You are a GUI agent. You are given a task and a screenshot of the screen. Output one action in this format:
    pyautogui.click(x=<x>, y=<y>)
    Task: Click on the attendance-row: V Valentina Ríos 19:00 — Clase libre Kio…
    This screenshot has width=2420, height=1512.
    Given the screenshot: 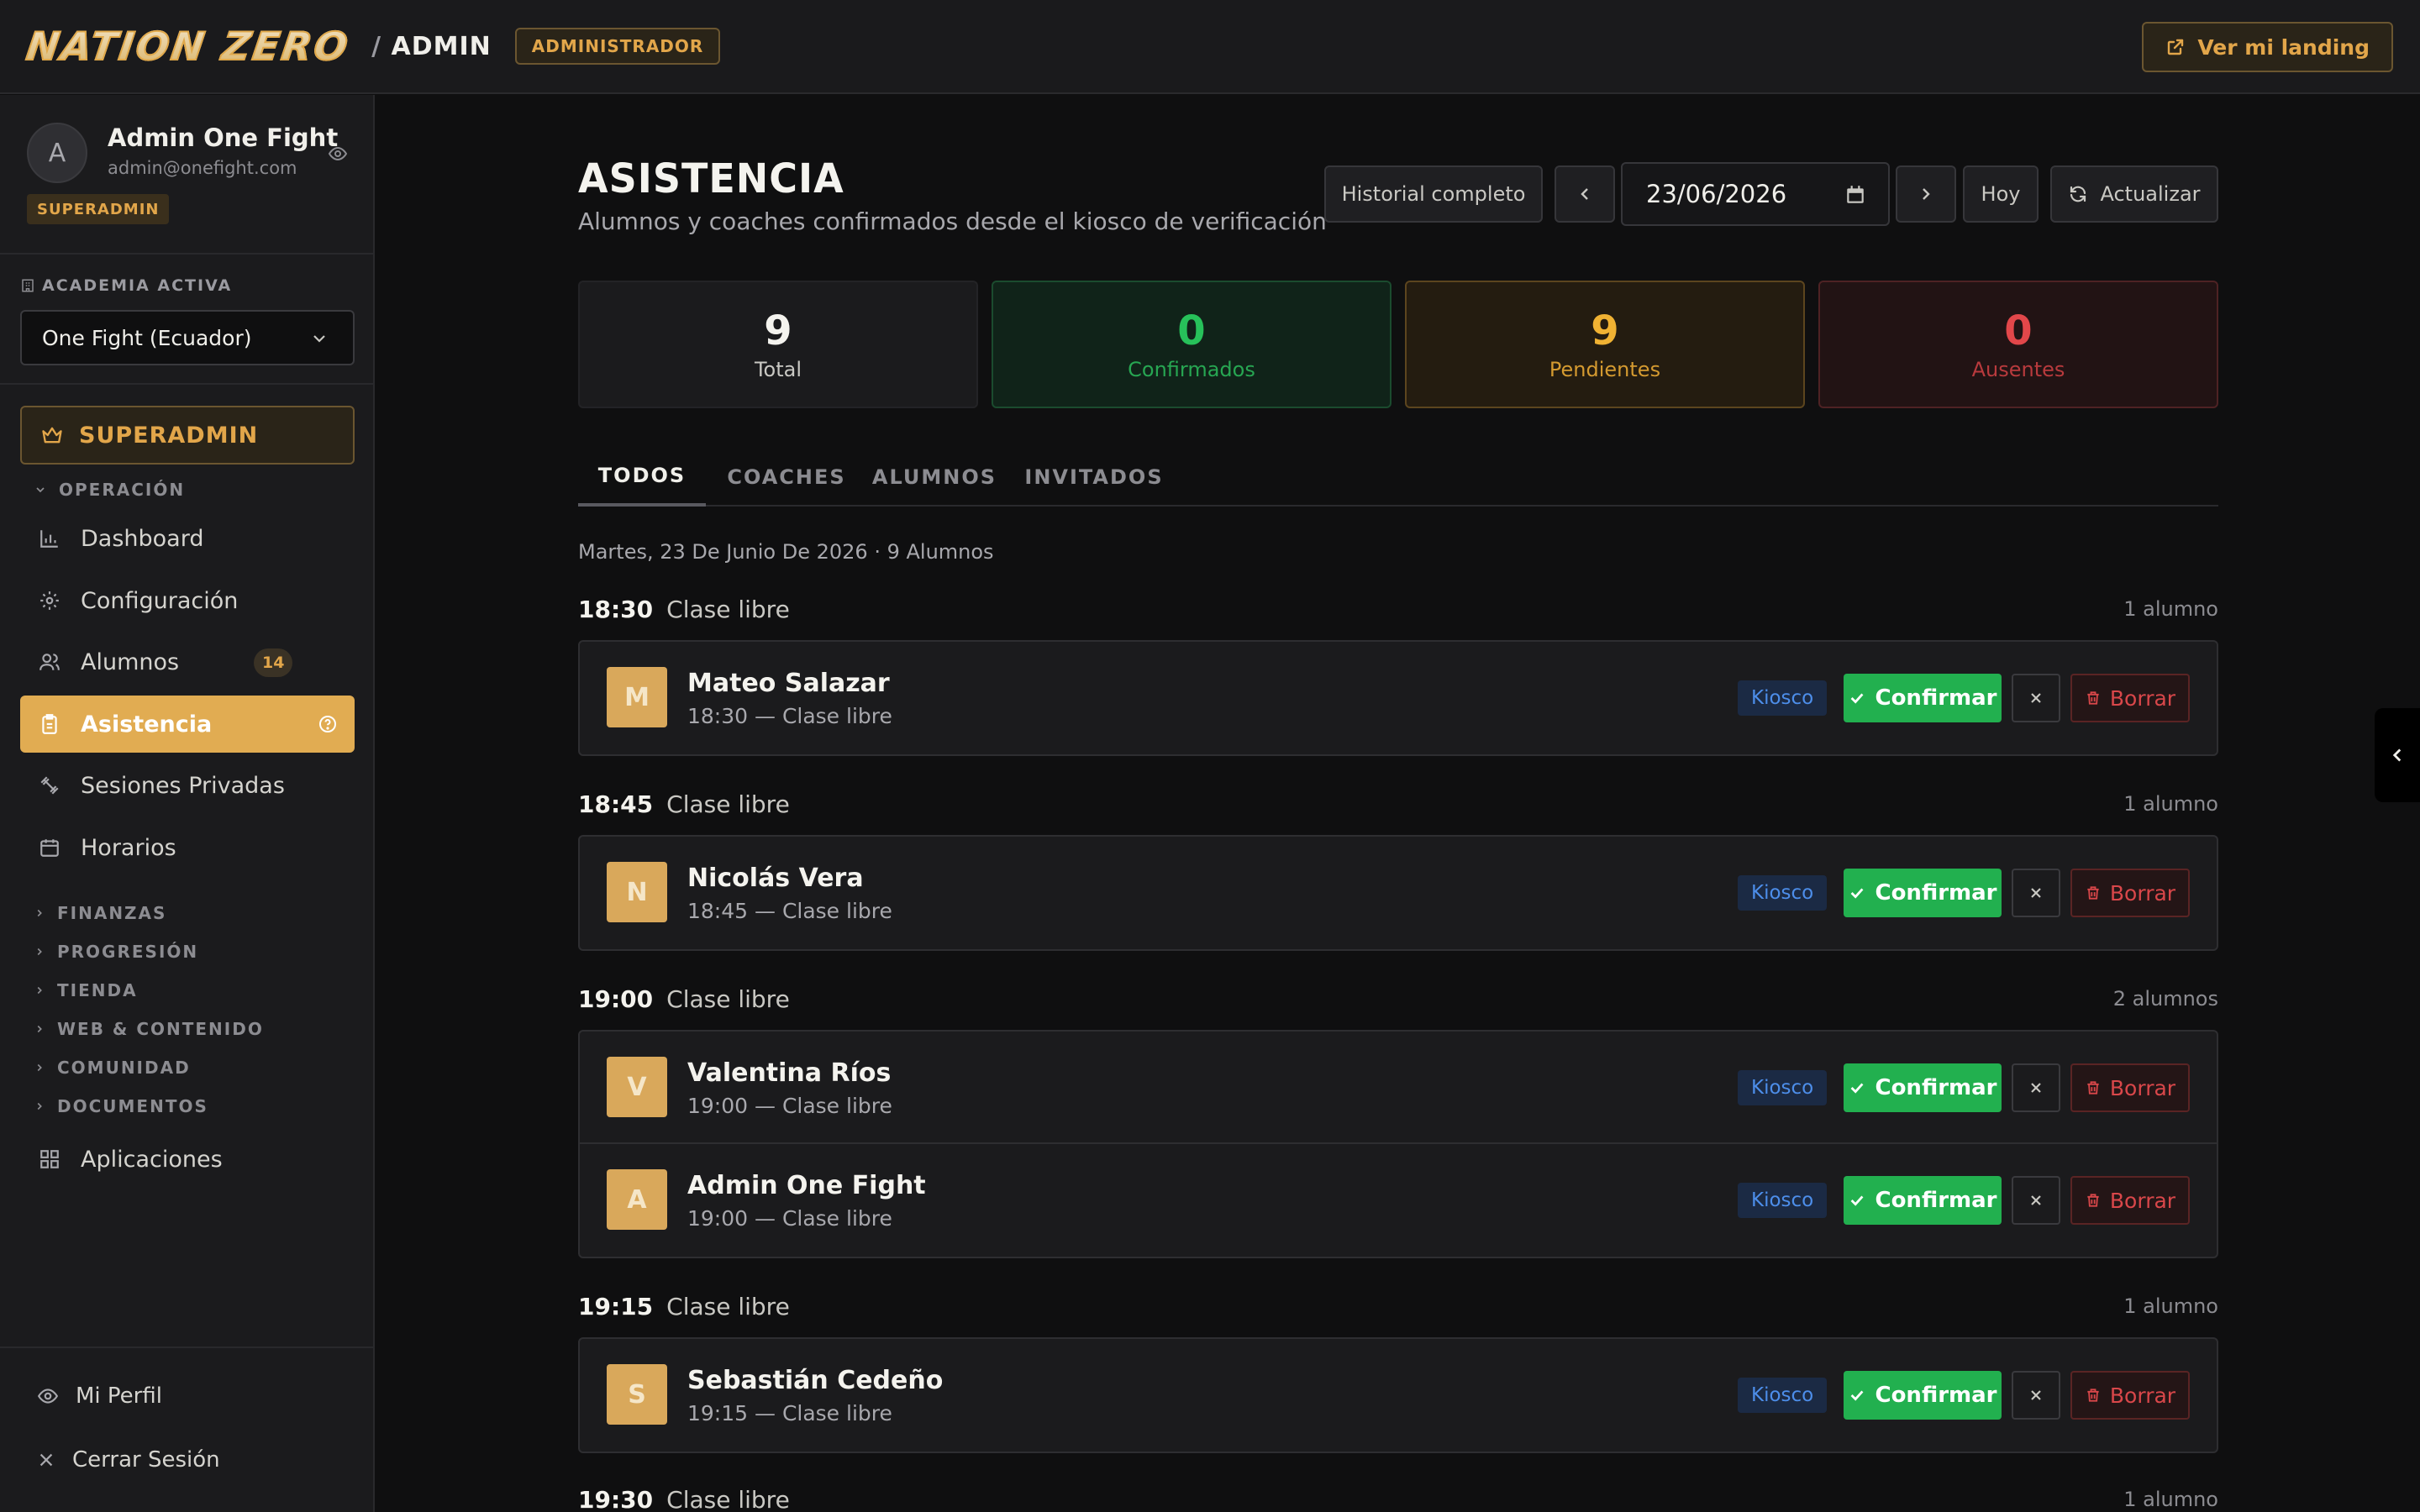 What is the action you would take?
    pyautogui.click(x=1398, y=1088)
    